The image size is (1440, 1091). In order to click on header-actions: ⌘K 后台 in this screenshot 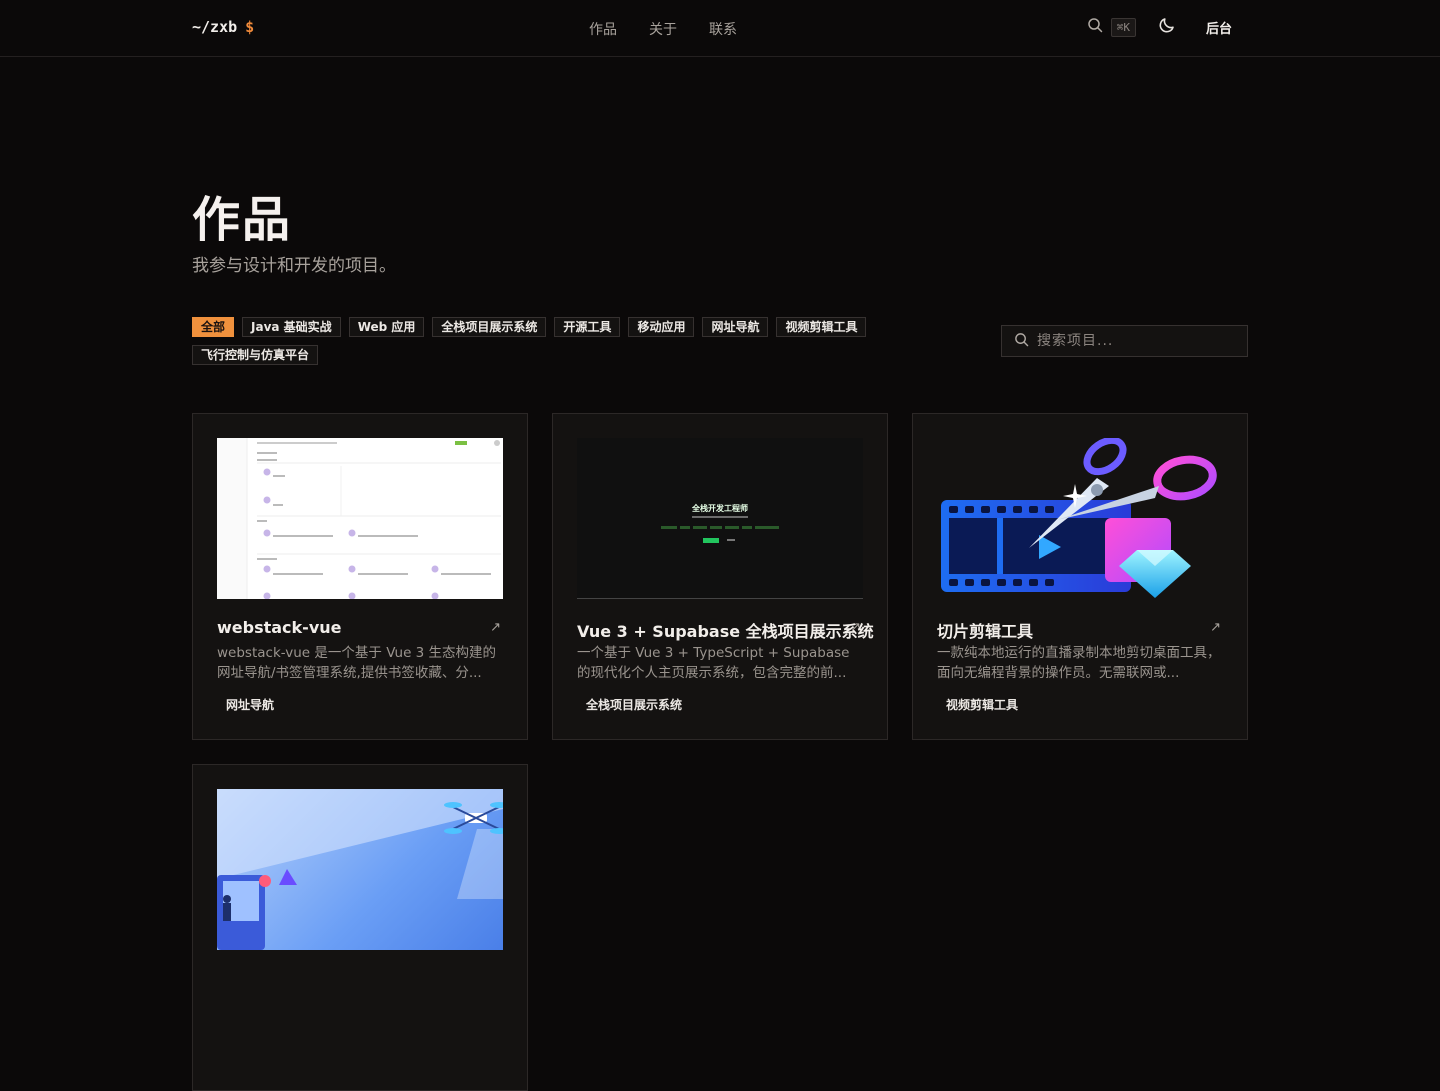, I will do `click(1159, 27)`.